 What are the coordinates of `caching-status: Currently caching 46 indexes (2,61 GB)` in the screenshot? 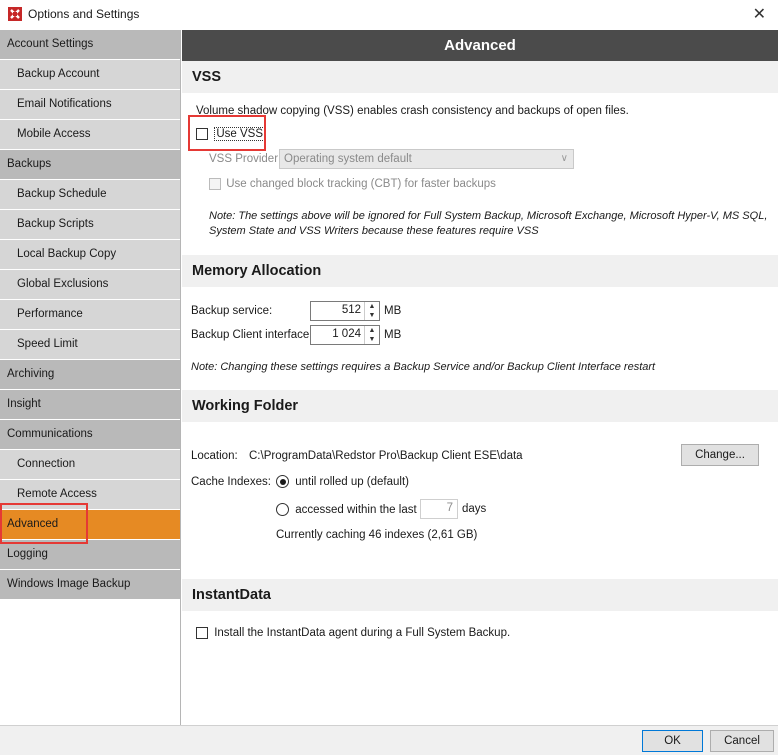 It's located at (377, 535).